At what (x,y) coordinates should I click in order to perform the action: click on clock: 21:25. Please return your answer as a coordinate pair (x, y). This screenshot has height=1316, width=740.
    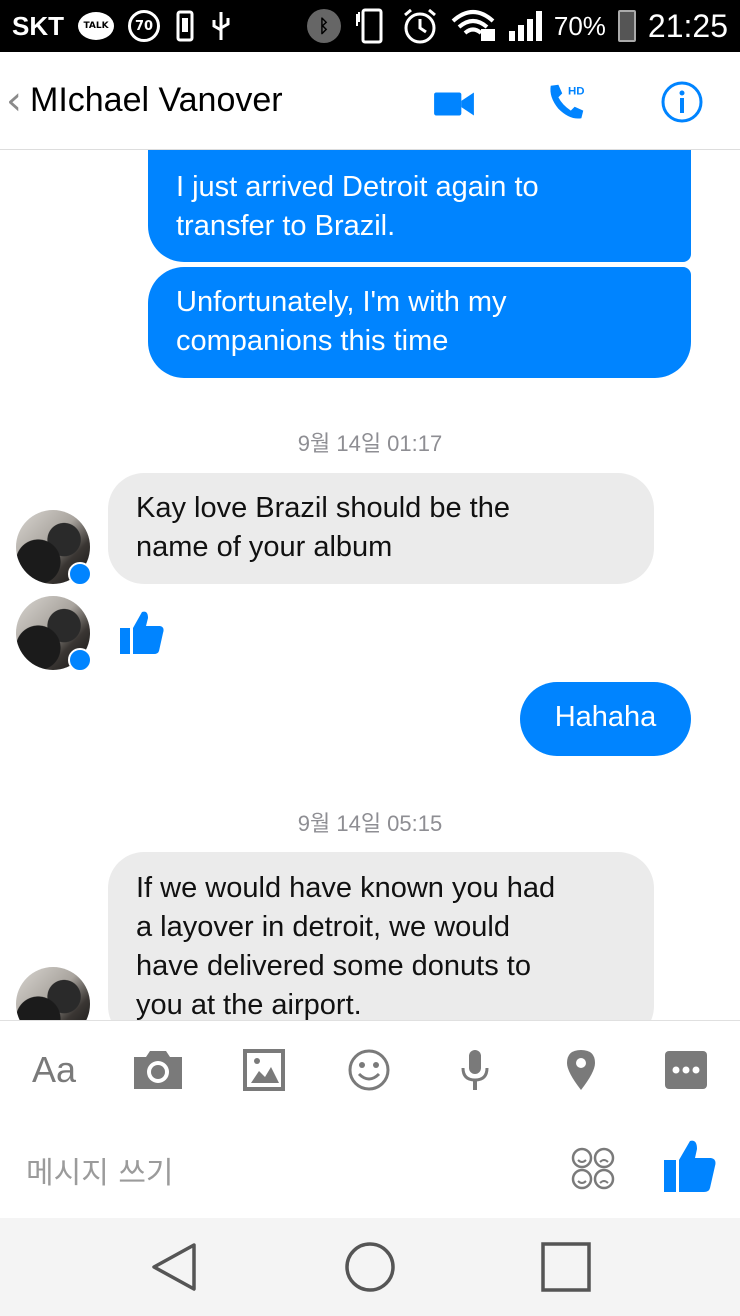
    Looking at the image, I should click on (687, 25).